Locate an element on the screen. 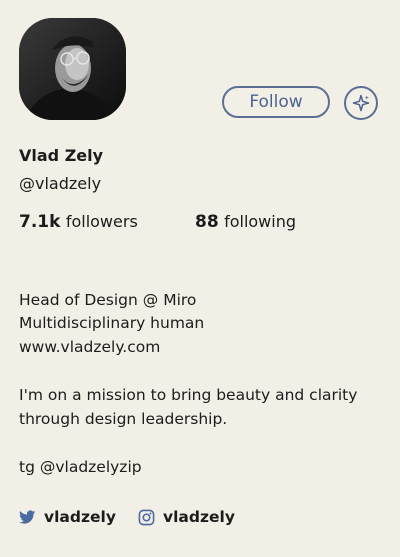  profile-photo is located at coordinates (72, 69).